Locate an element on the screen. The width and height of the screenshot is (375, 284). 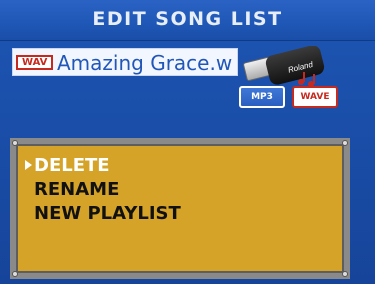
menu-item-label: RENAME is located at coordinates (77, 189).